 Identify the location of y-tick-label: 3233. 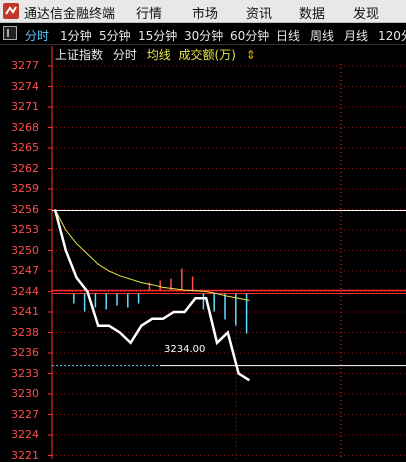
(25, 373).